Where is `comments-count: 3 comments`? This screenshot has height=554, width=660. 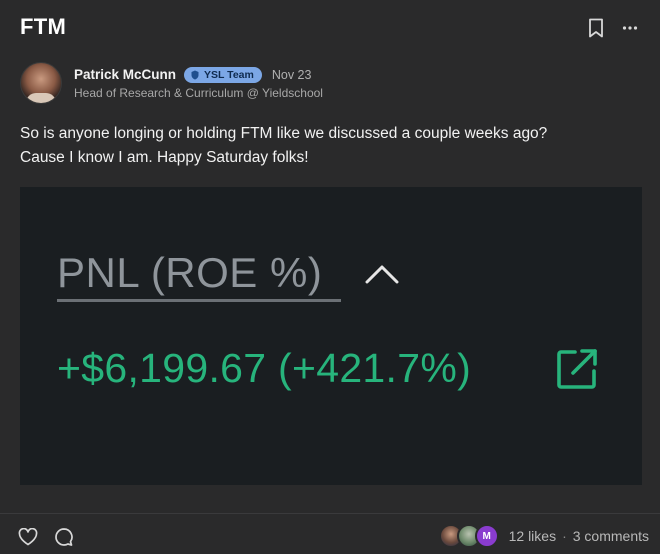 comments-count: 3 comments is located at coordinates (611, 536).